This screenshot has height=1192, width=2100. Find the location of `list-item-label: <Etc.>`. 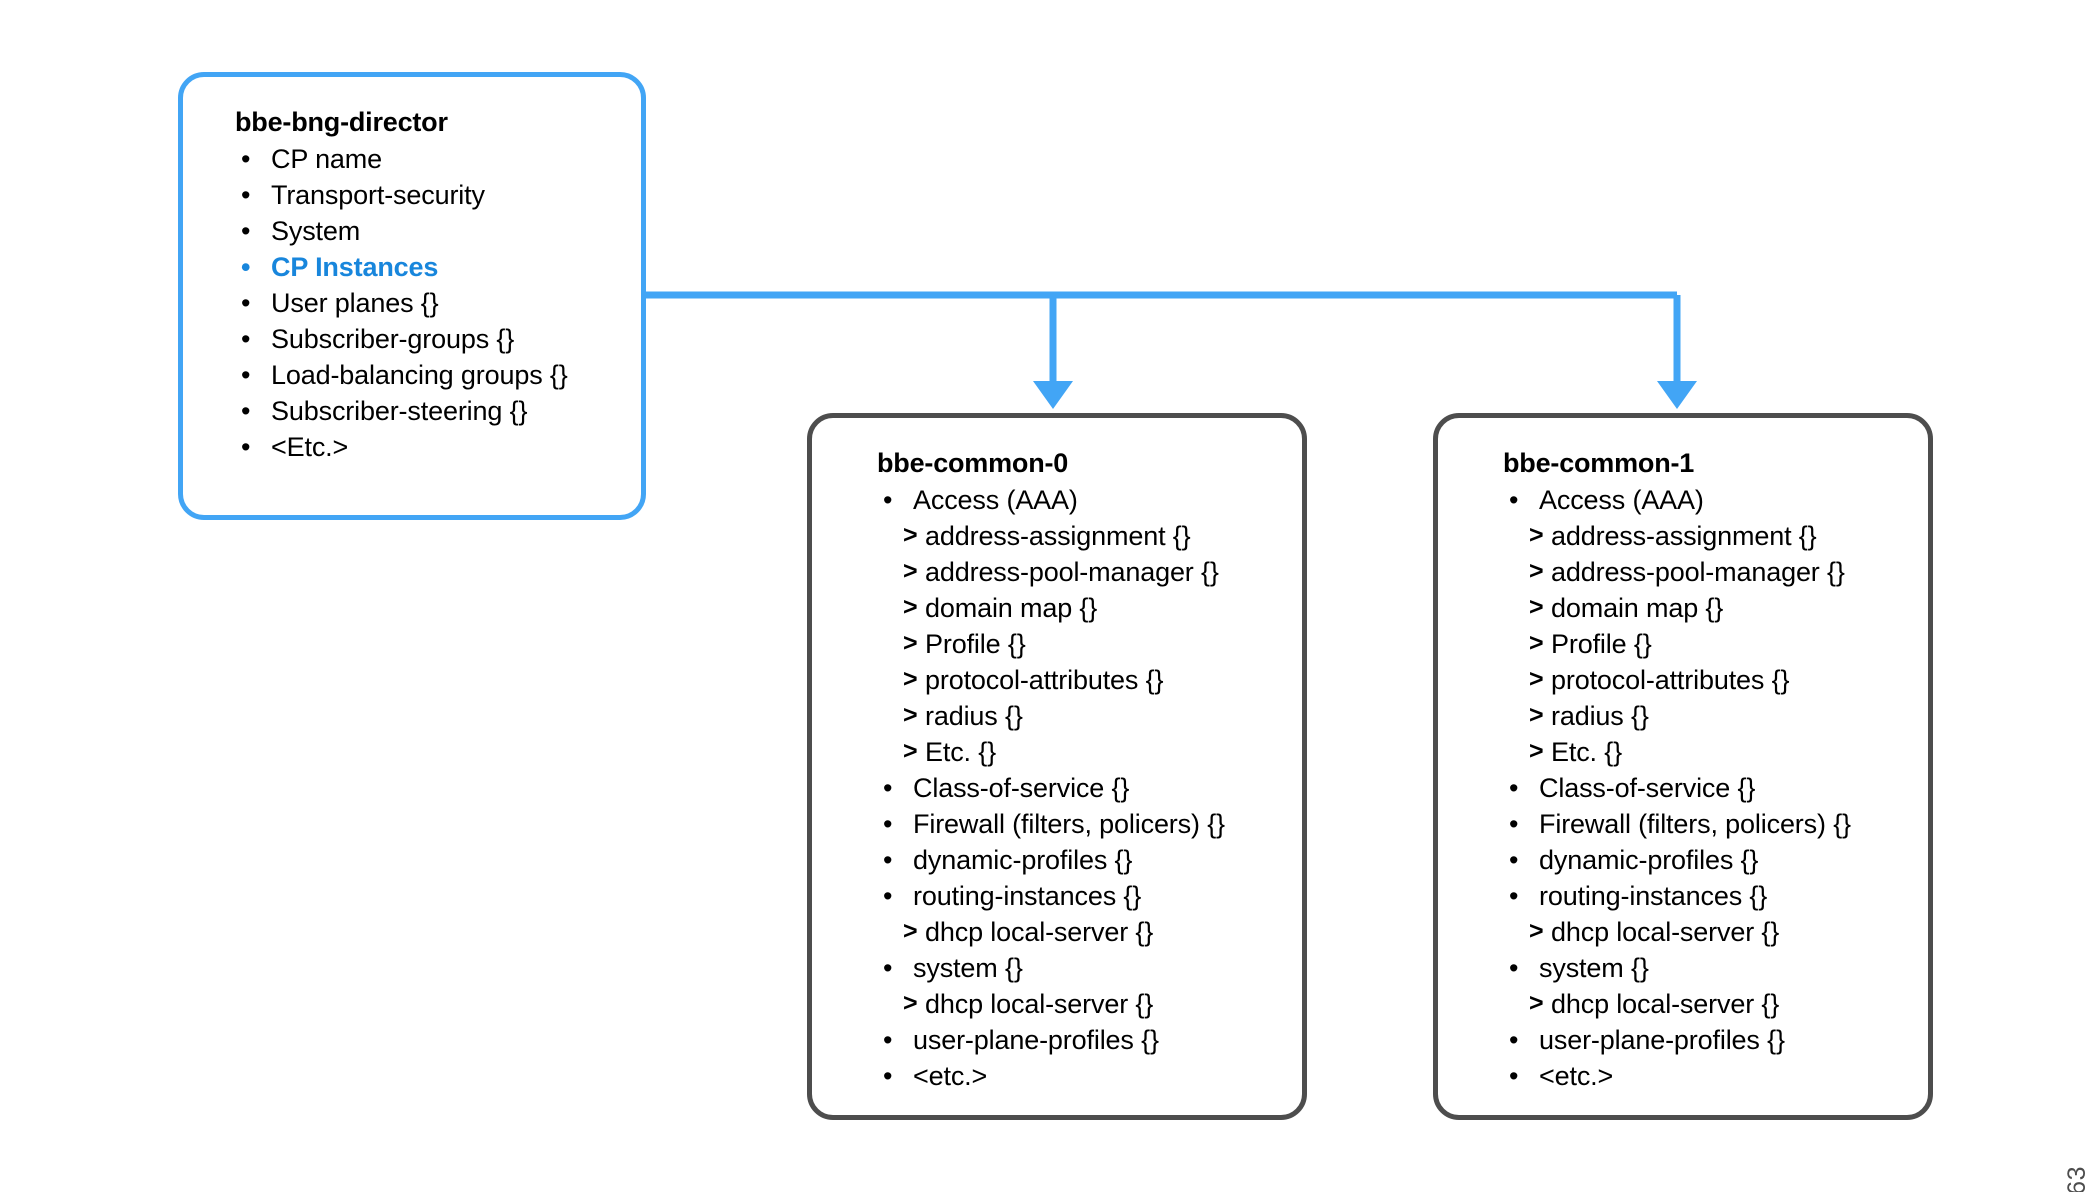

list-item-label: <Etc.> is located at coordinates (310, 447).